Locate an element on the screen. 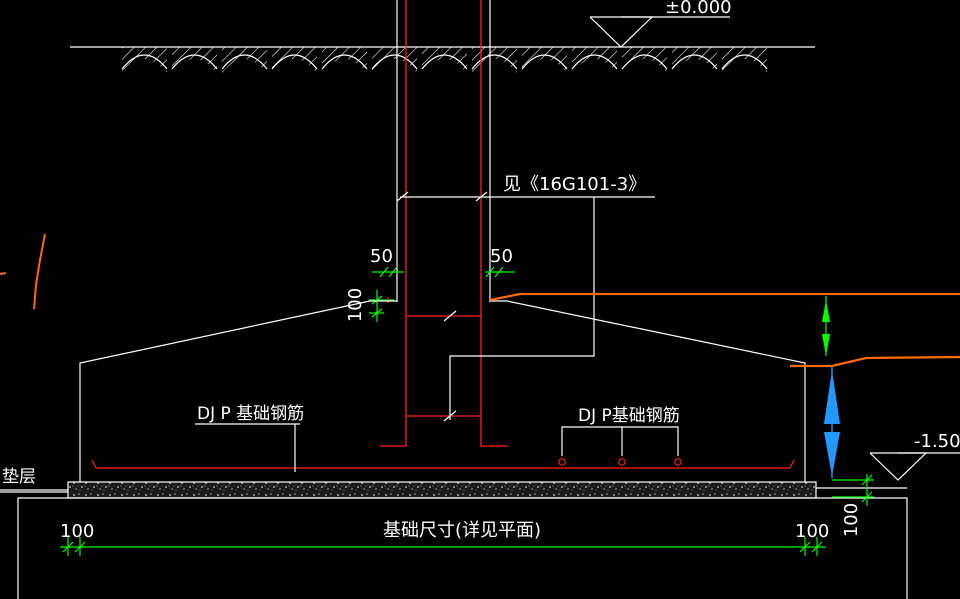 This screenshot has height=599, width=960. column-rebars is located at coordinates (444, 223).